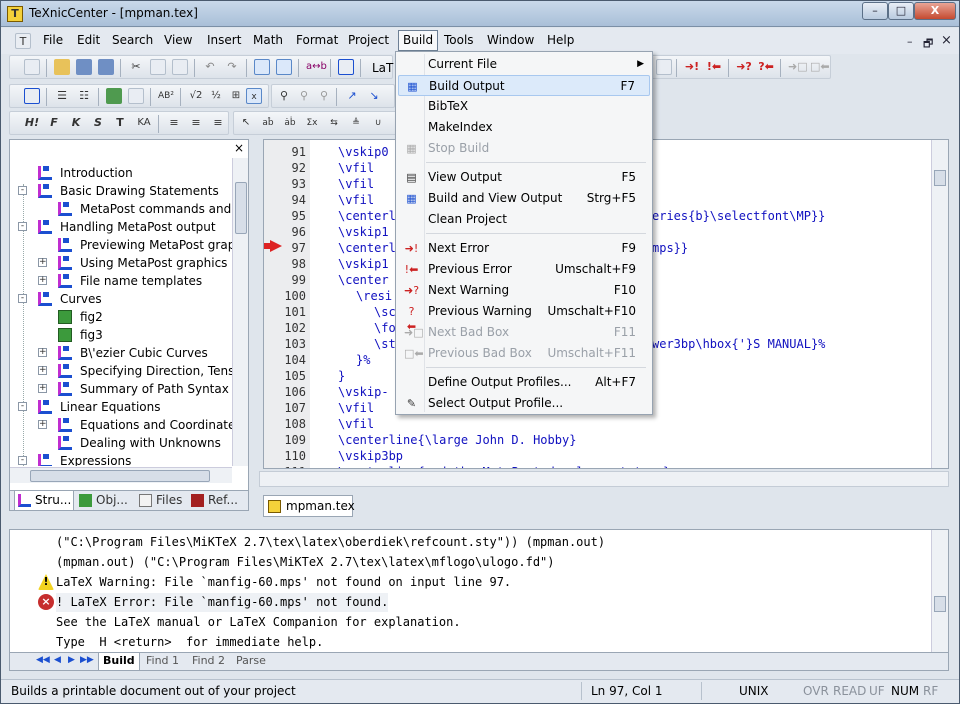 This screenshot has height=704, width=960. Describe the element at coordinates (385, 312) in the screenshot. I see `code-line: \sc` at that location.